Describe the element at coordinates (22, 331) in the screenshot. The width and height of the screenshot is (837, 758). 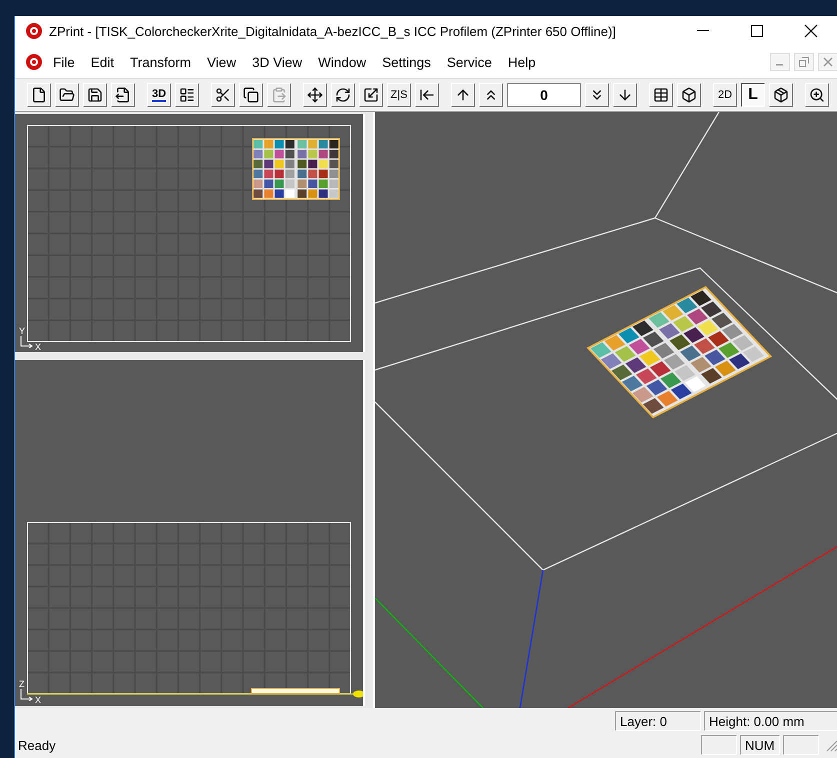
I see `axis-label: Y` at that location.